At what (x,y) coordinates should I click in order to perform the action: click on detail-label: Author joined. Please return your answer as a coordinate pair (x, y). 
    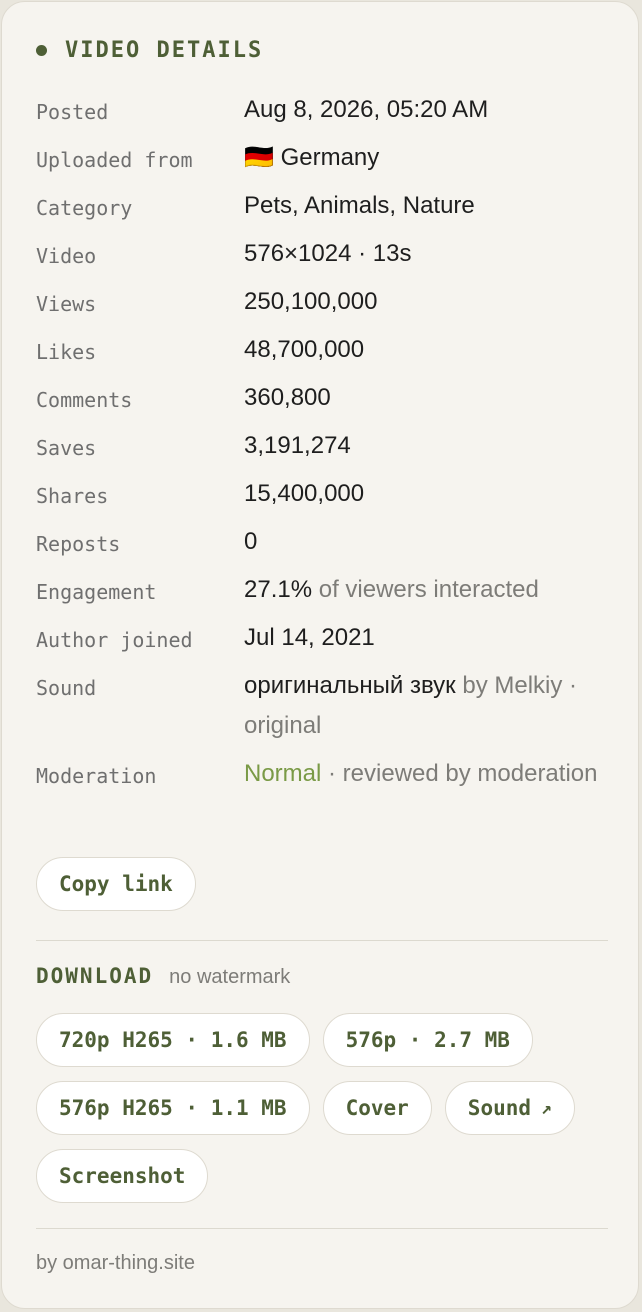
    Looking at the image, I should click on (114, 640).